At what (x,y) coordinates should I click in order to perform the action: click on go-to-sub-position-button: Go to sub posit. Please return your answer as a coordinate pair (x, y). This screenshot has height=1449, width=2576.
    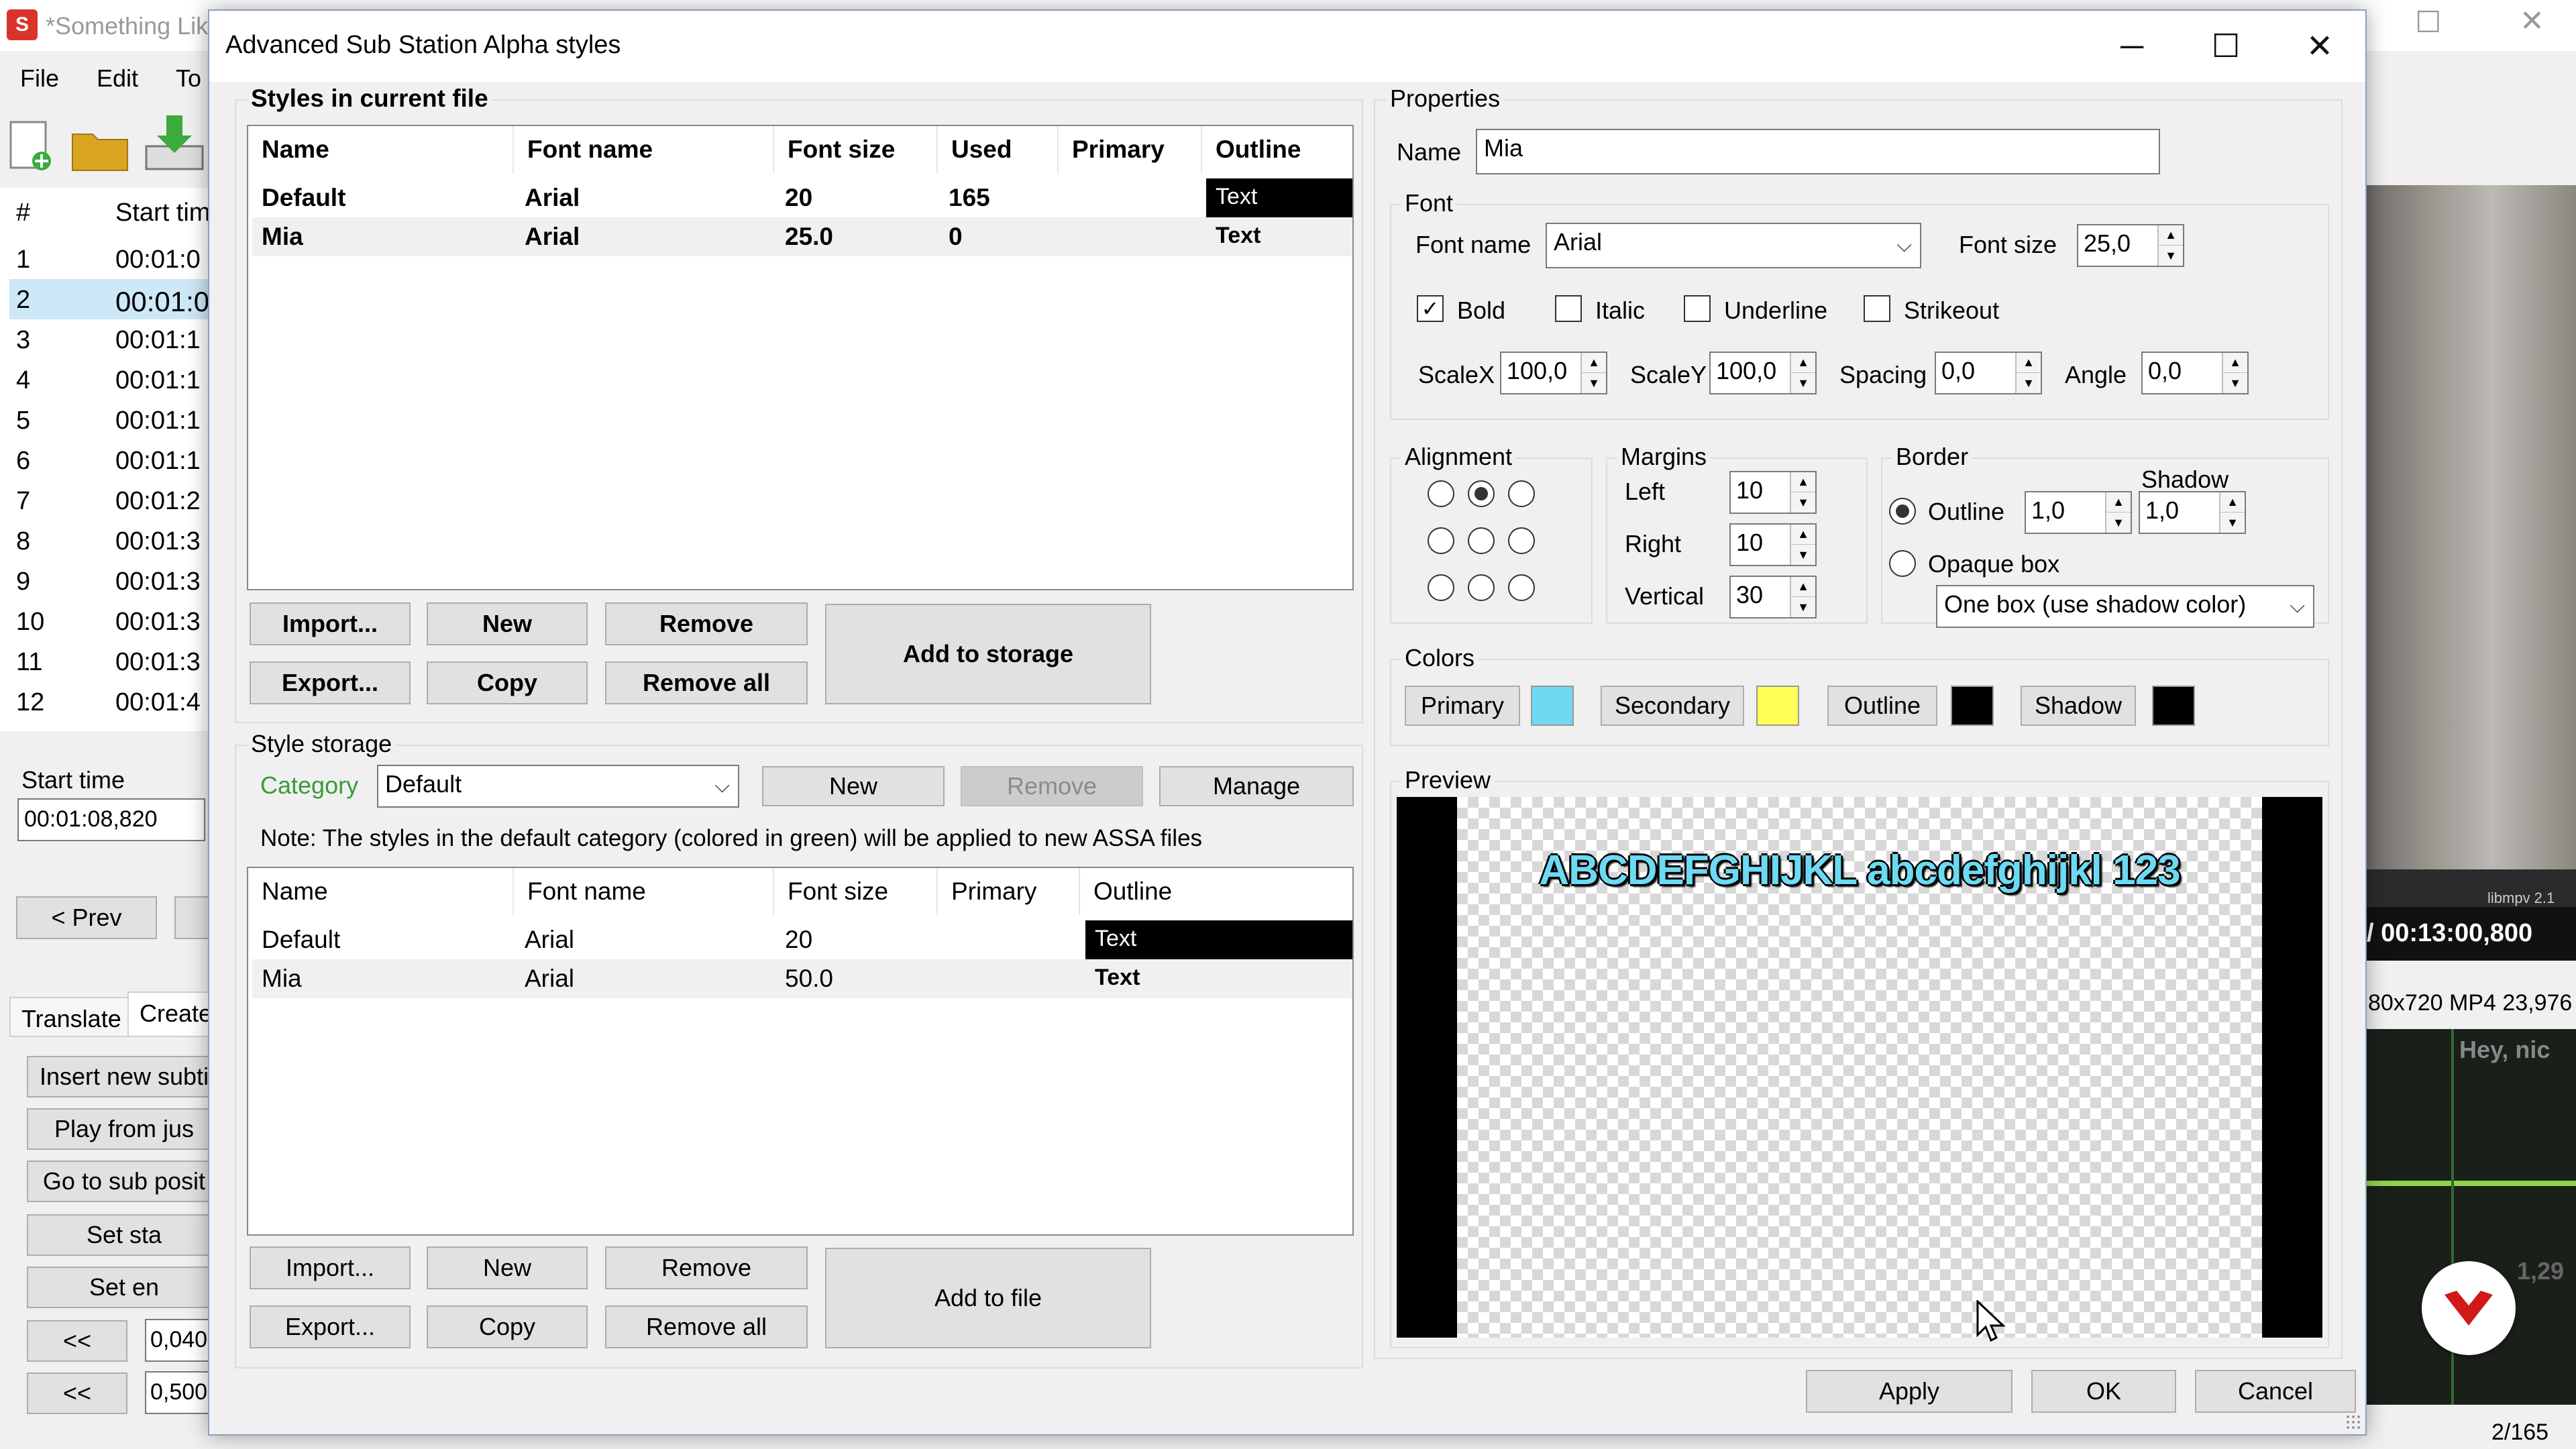
    Looking at the image, I should click on (124, 1181).